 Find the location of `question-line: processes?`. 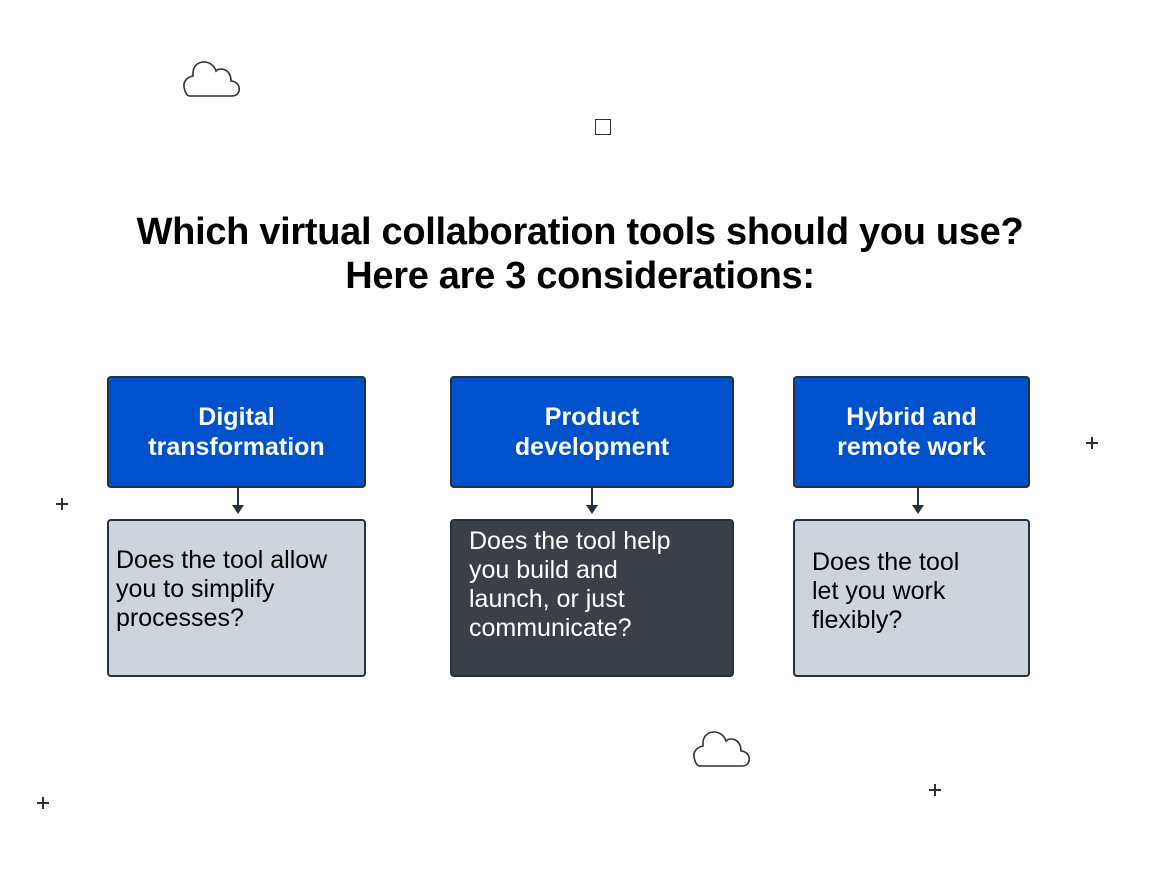

question-line: processes? is located at coordinates (180, 617).